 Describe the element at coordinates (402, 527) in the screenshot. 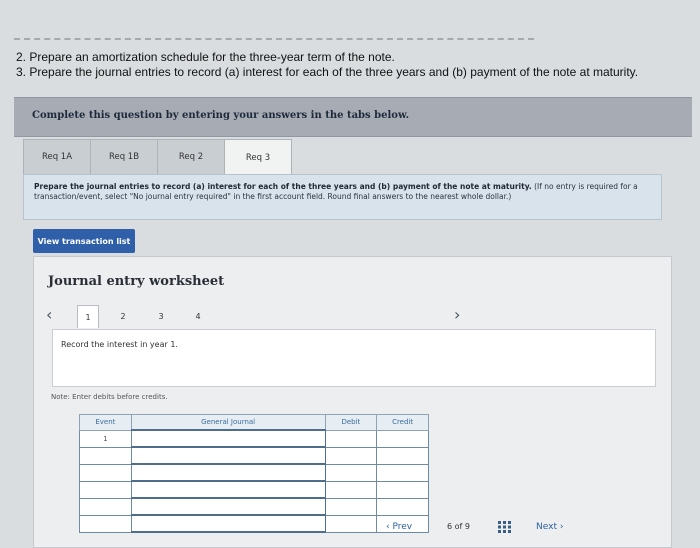

I see `prev-label: Prev` at that location.